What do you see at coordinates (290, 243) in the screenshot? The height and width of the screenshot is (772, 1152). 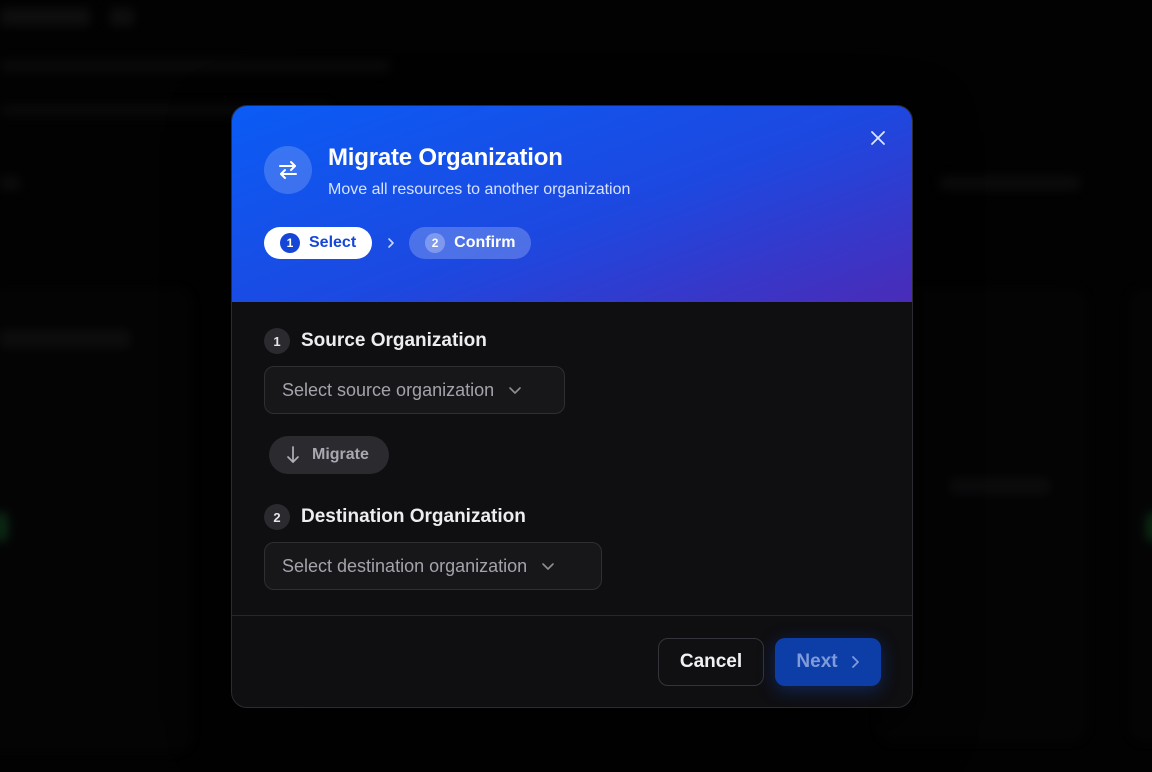 I see `step-number: 1` at bounding box center [290, 243].